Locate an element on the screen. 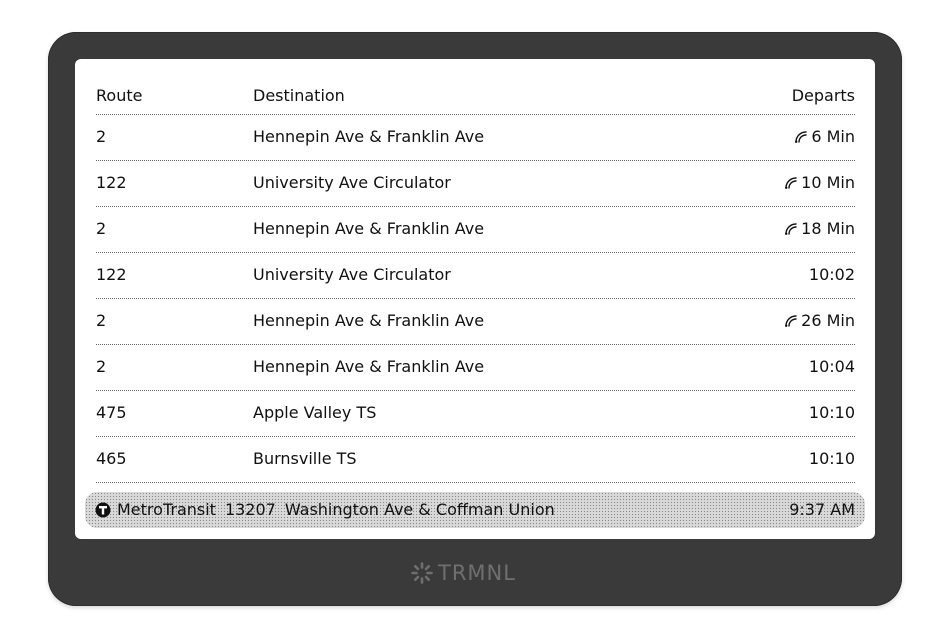 This screenshot has width=950, height=639. departure-time-cell: 18 Min is located at coordinates (819, 229).